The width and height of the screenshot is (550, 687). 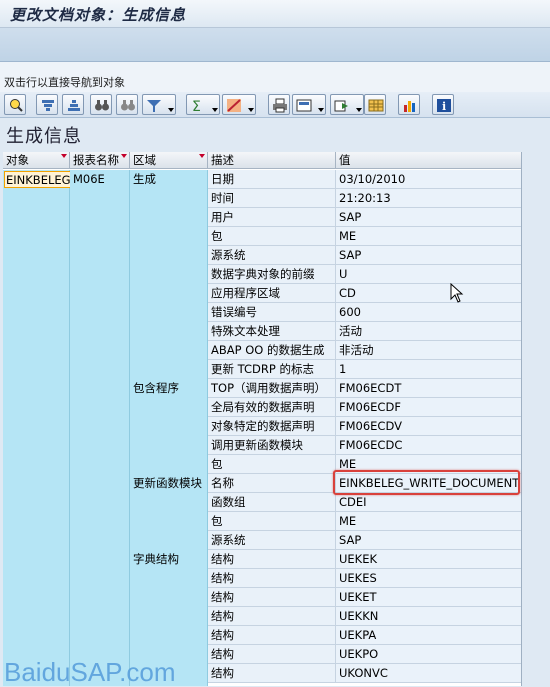 I want to click on hint-text: 双击行以直接导航到对象, so click(x=64, y=82).